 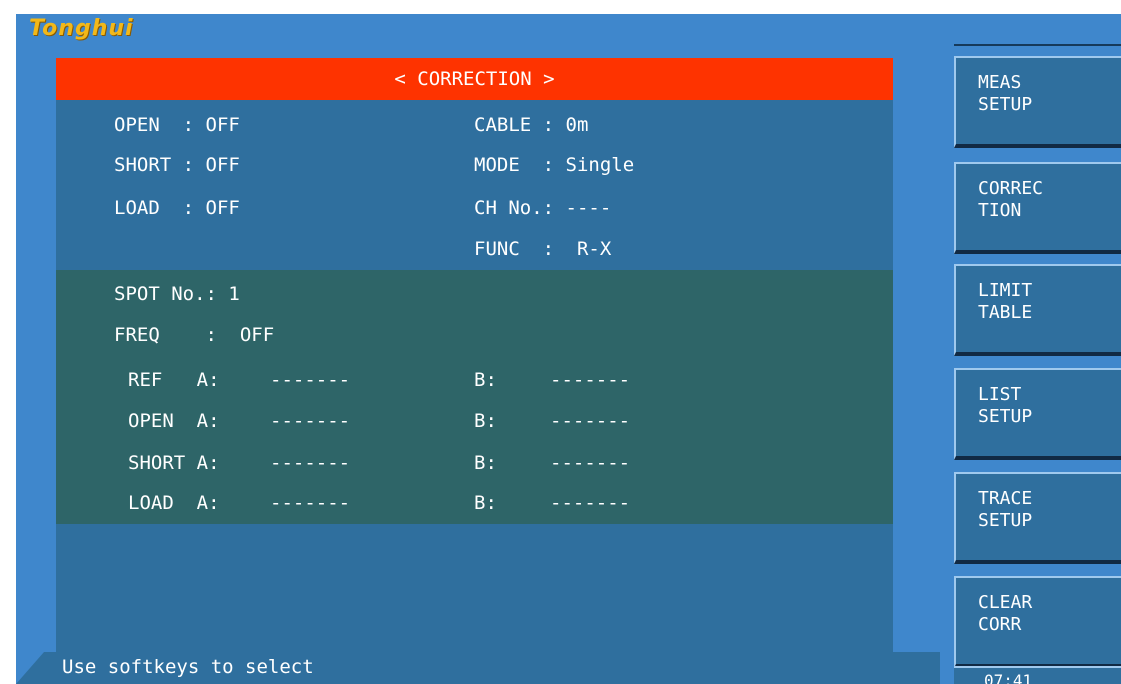 What do you see at coordinates (310, 463) in the screenshot?
I see `short-a-value: -------` at bounding box center [310, 463].